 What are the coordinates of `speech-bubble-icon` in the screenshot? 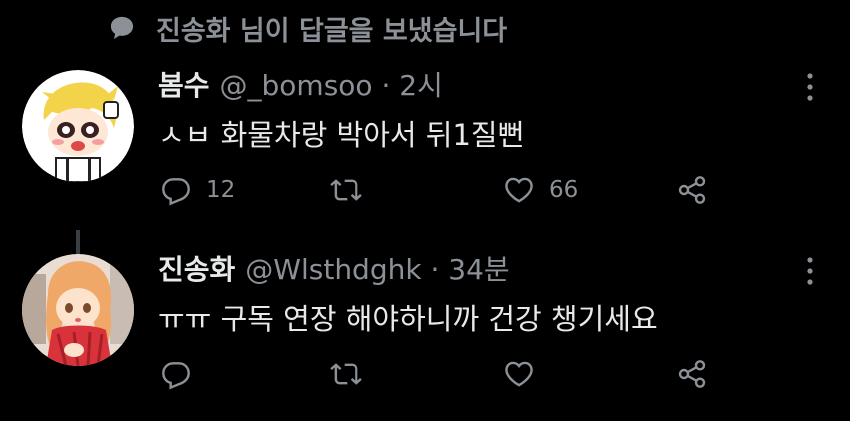 It's located at (122, 27).